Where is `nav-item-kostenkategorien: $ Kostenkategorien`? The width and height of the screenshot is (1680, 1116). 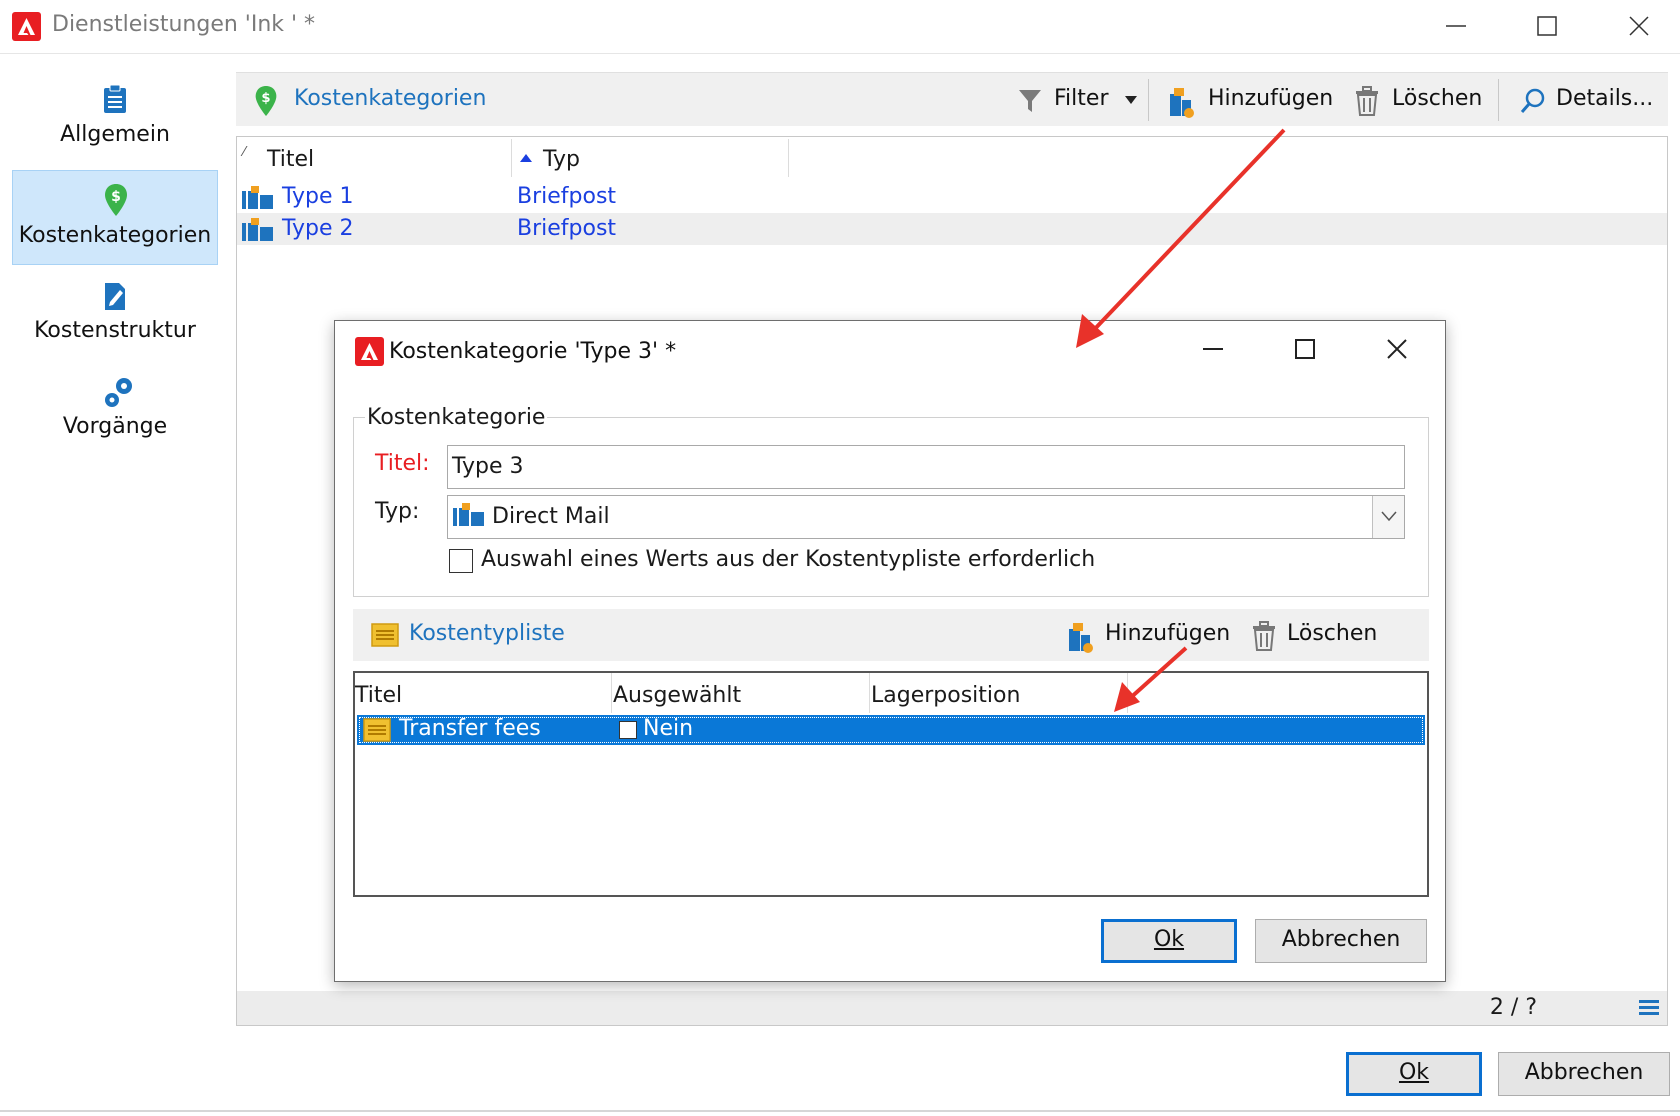 nav-item-kostenkategorien: $ Kostenkategorien is located at coordinates (115, 217).